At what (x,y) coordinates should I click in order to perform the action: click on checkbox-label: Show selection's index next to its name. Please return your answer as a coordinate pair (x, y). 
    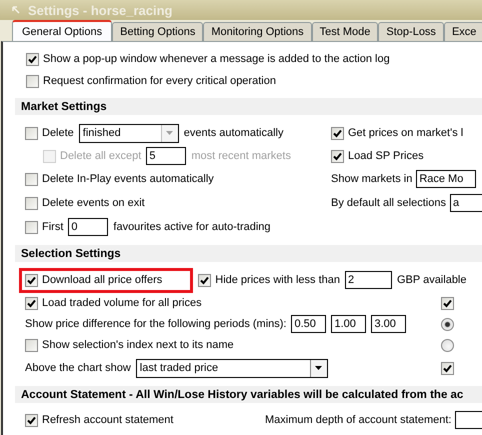
    Looking at the image, I should click on (138, 345).